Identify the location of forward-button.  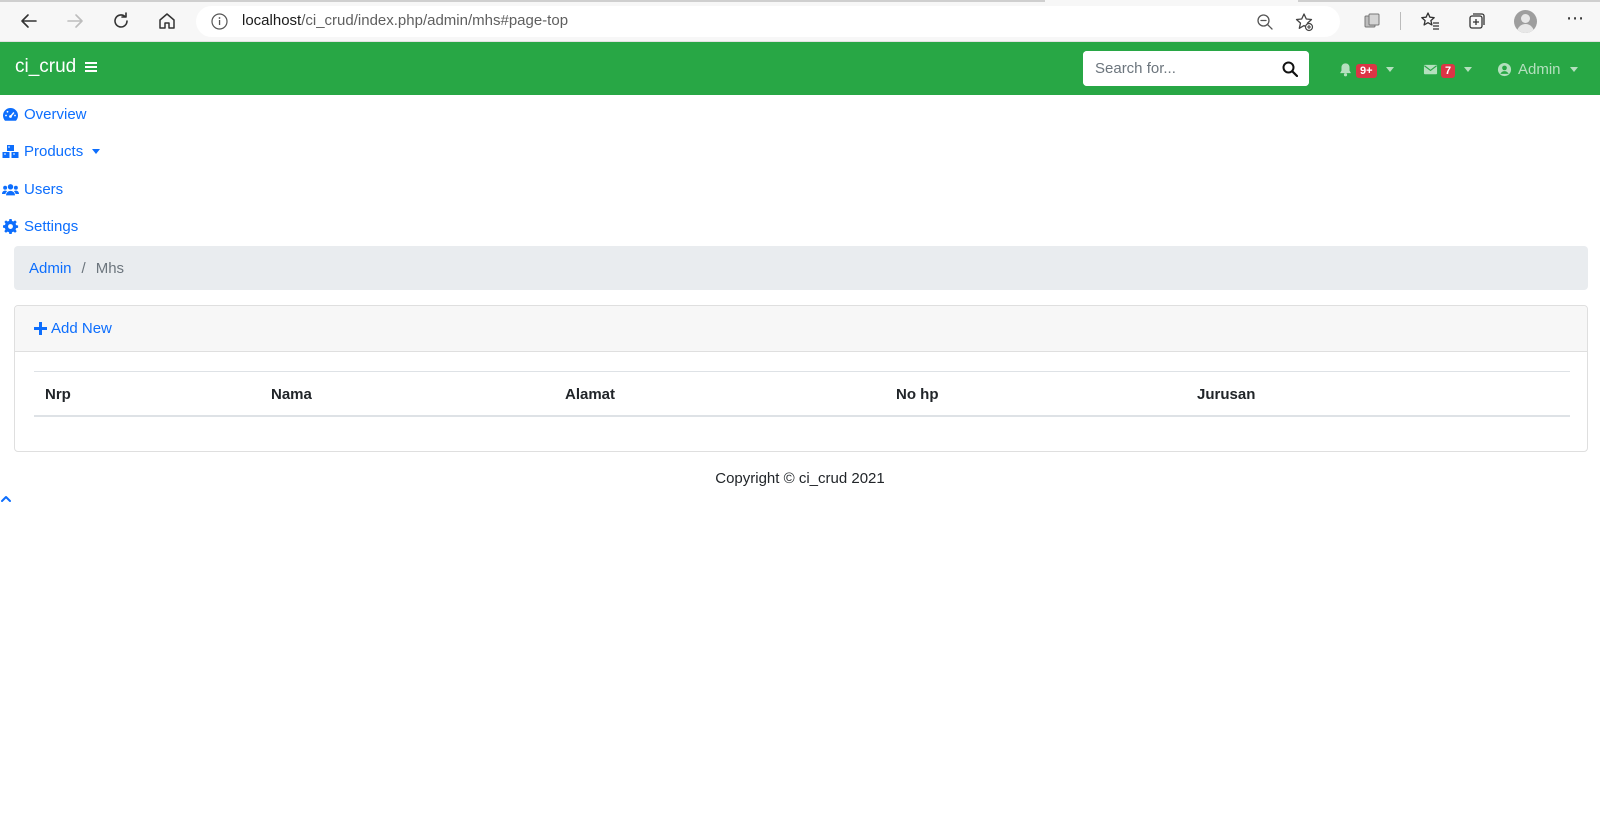
(75, 21).